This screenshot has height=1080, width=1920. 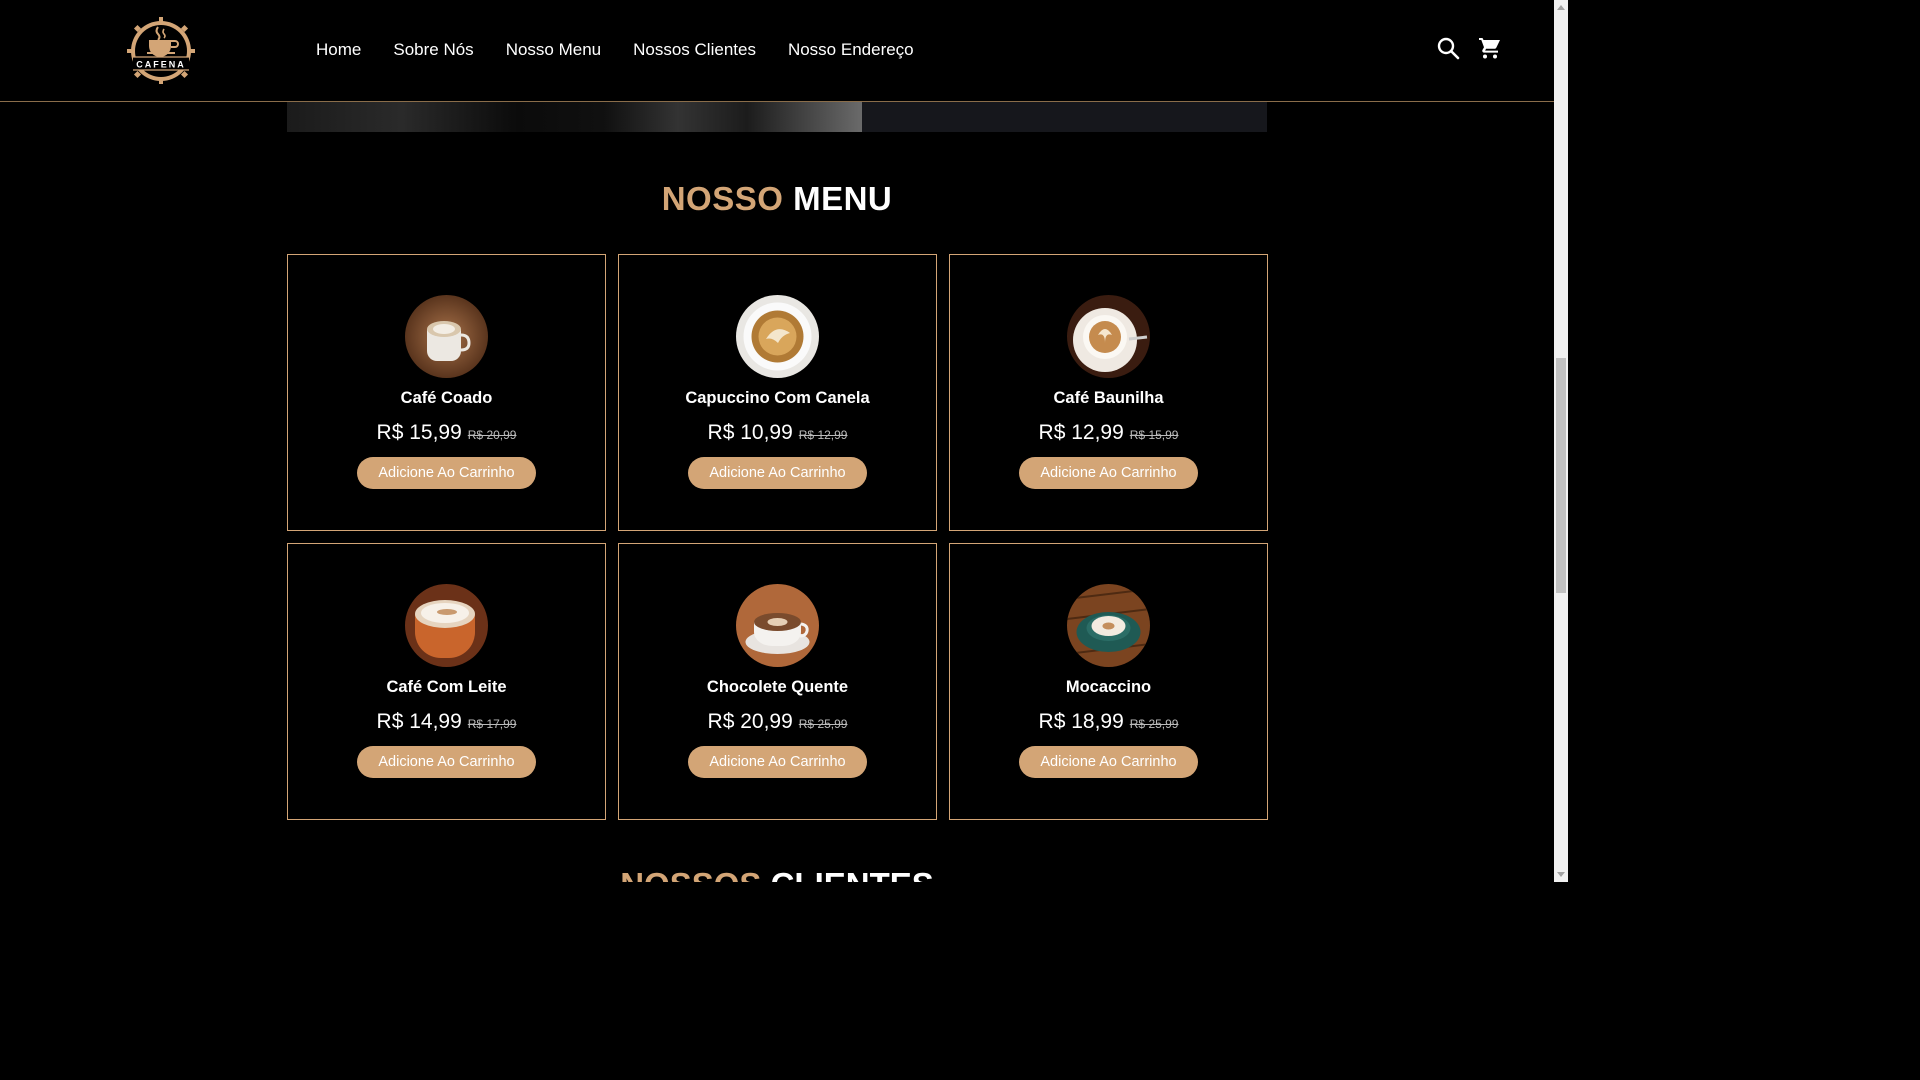 I want to click on clients-section-title: NOSSOS CLIENTES, so click(x=777, y=874).